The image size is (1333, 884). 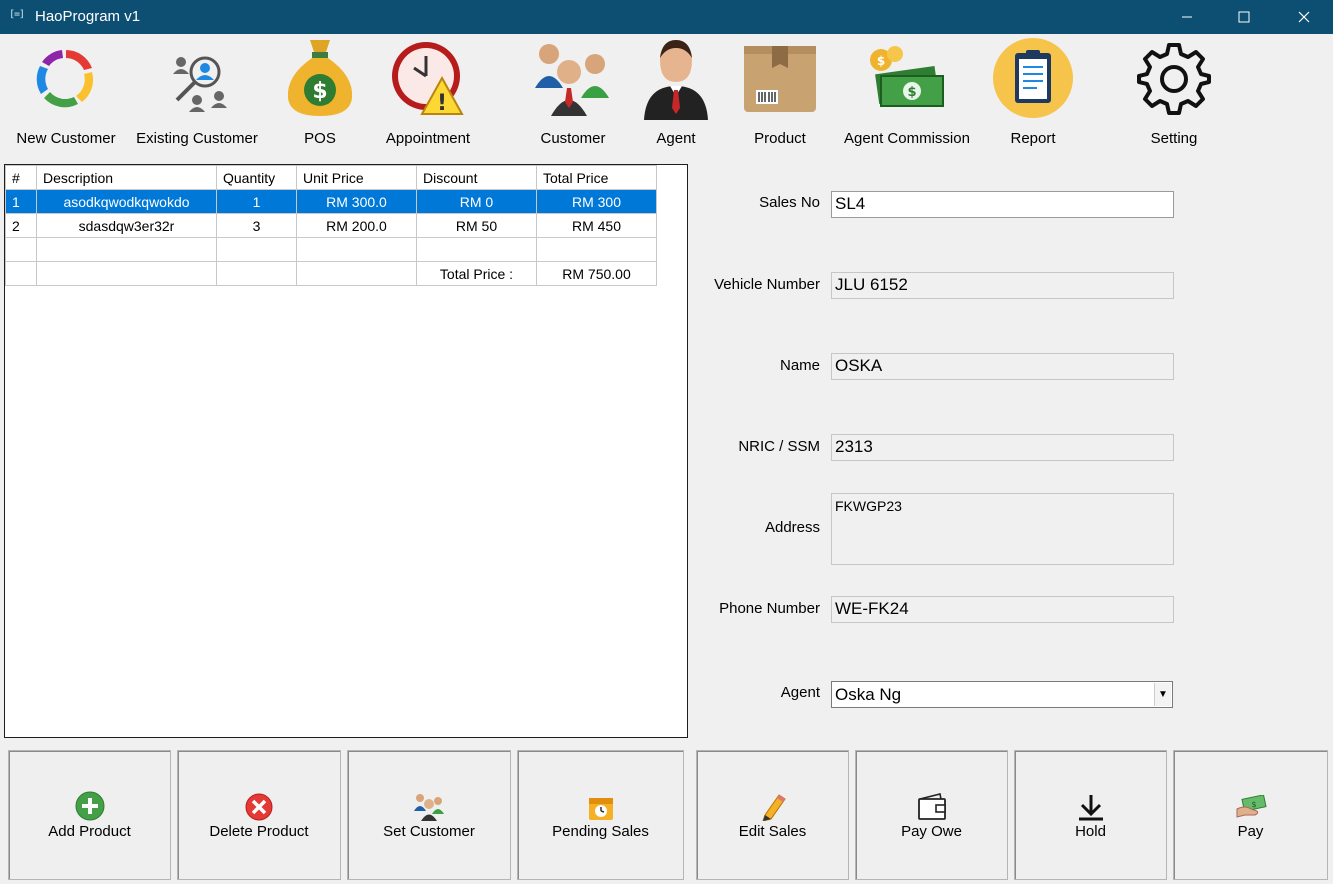 What do you see at coordinates (476, 201) in the screenshot?
I see `cell-discount: RM 0` at bounding box center [476, 201].